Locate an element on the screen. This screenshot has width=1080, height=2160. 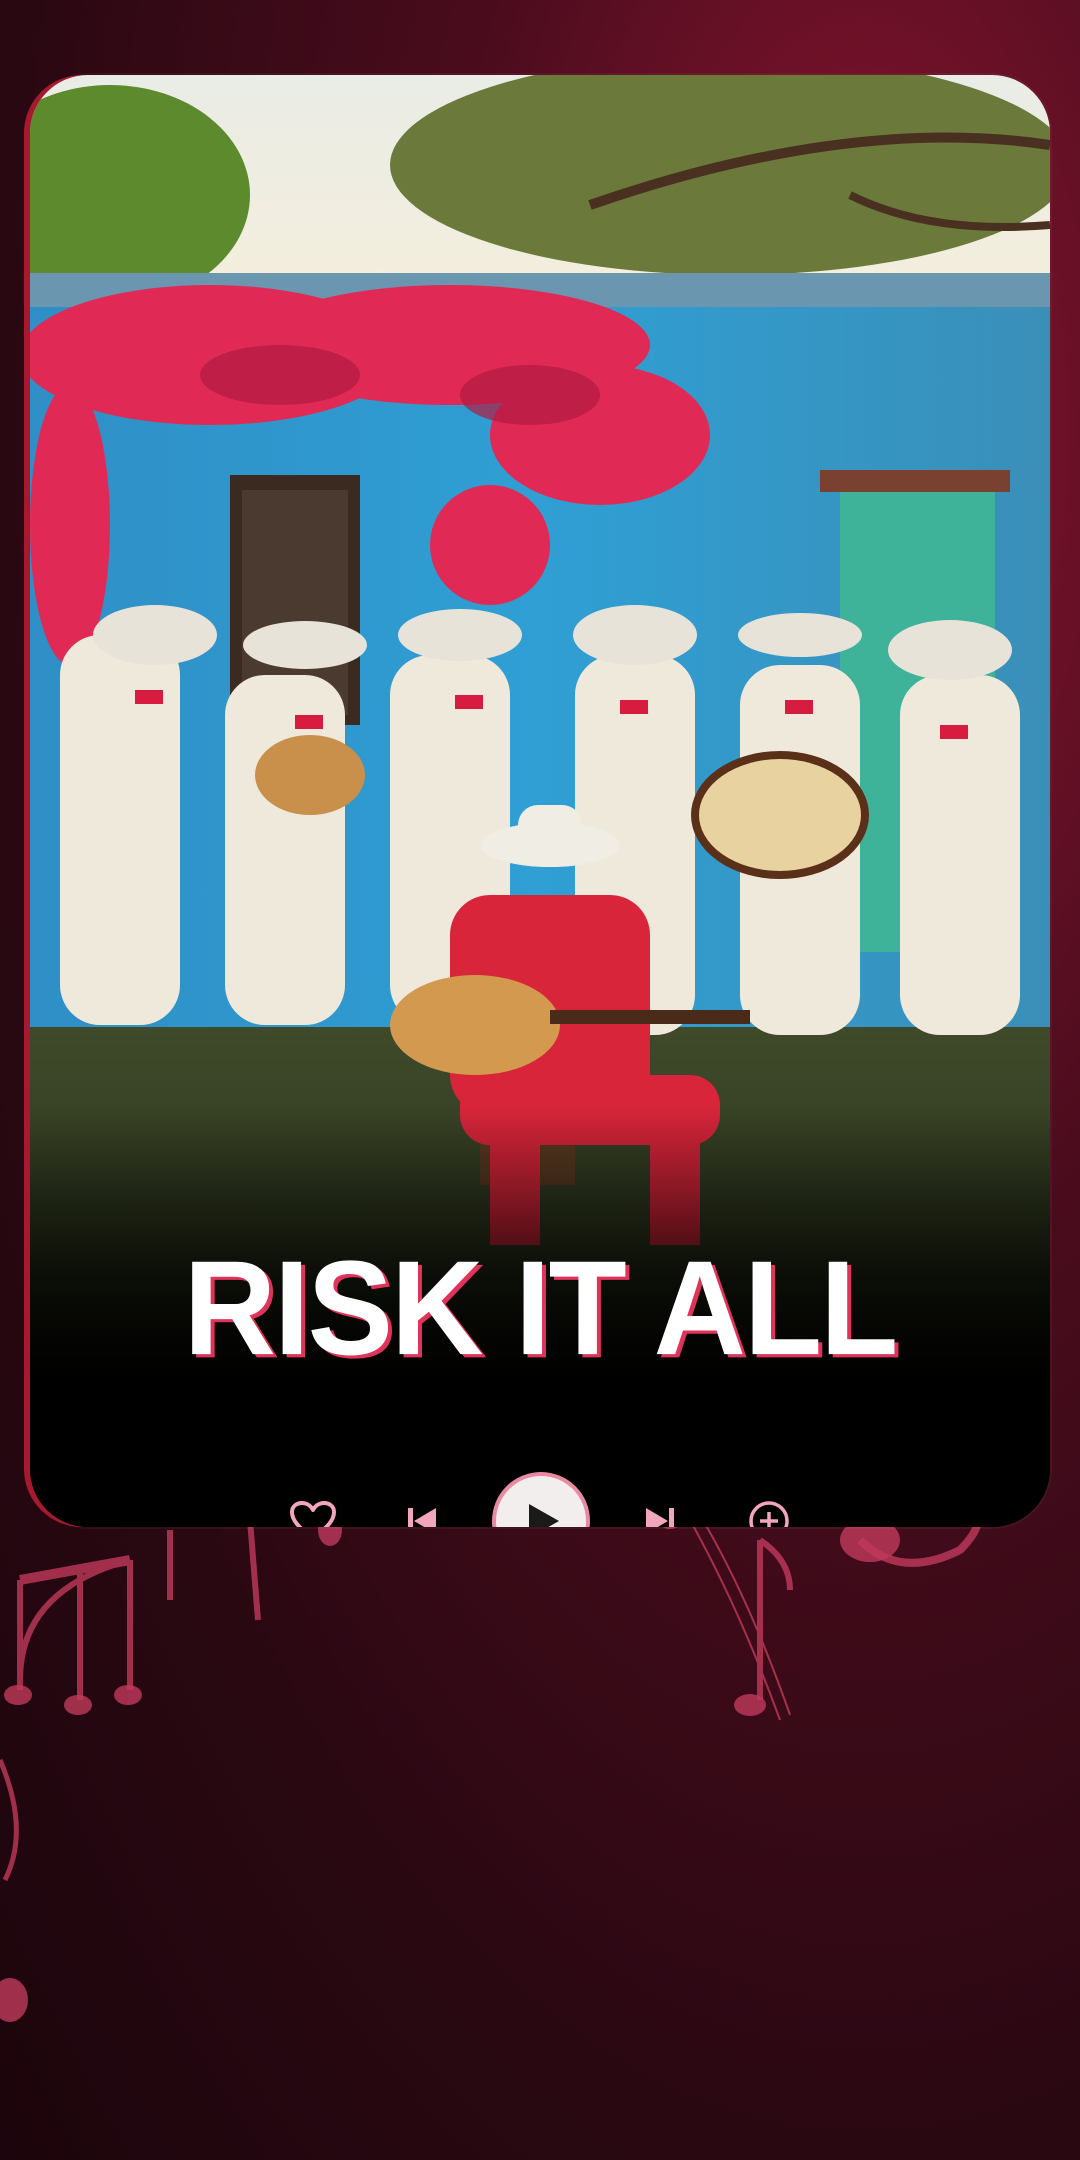
skip-next-icon is located at coordinates (660, 1517).